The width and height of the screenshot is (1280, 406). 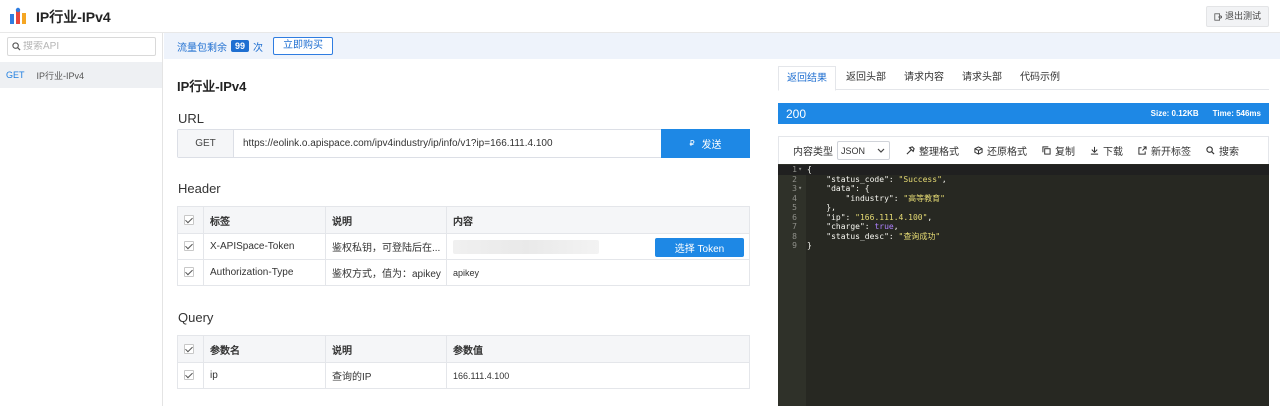 I want to click on code-line: 3 ▾ "data": {, so click(x=1023, y=189).